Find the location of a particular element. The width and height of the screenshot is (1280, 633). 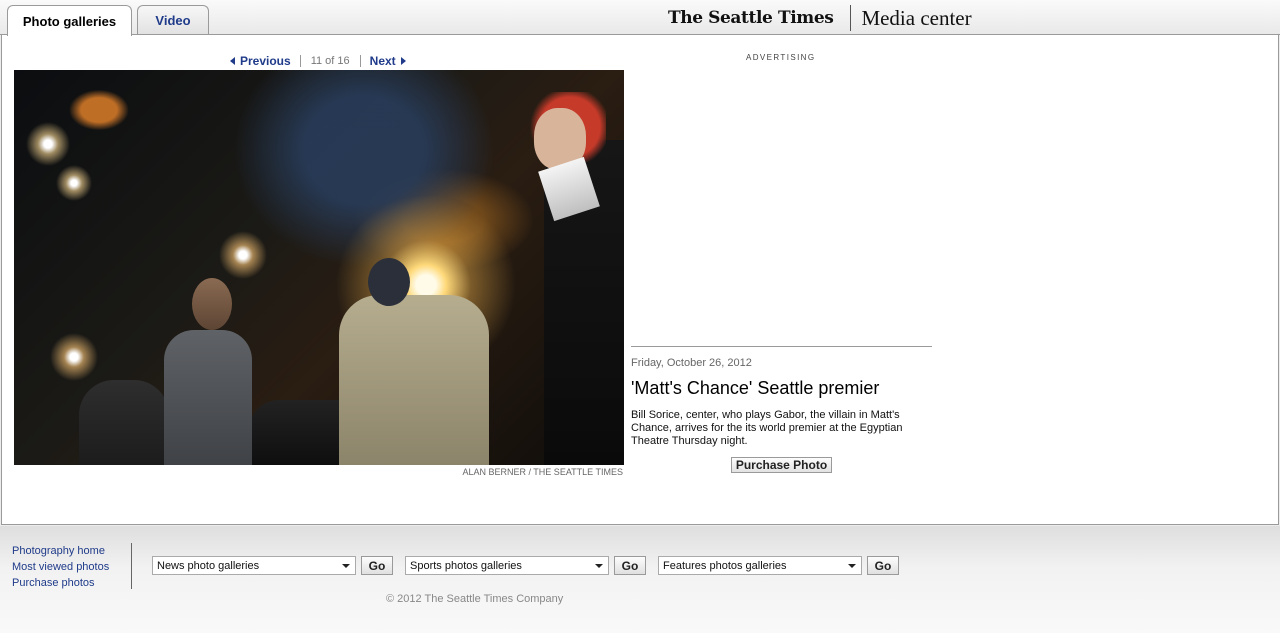

most-viewed-photos-link: Most viewed photos is located at coordinates (71, 567).